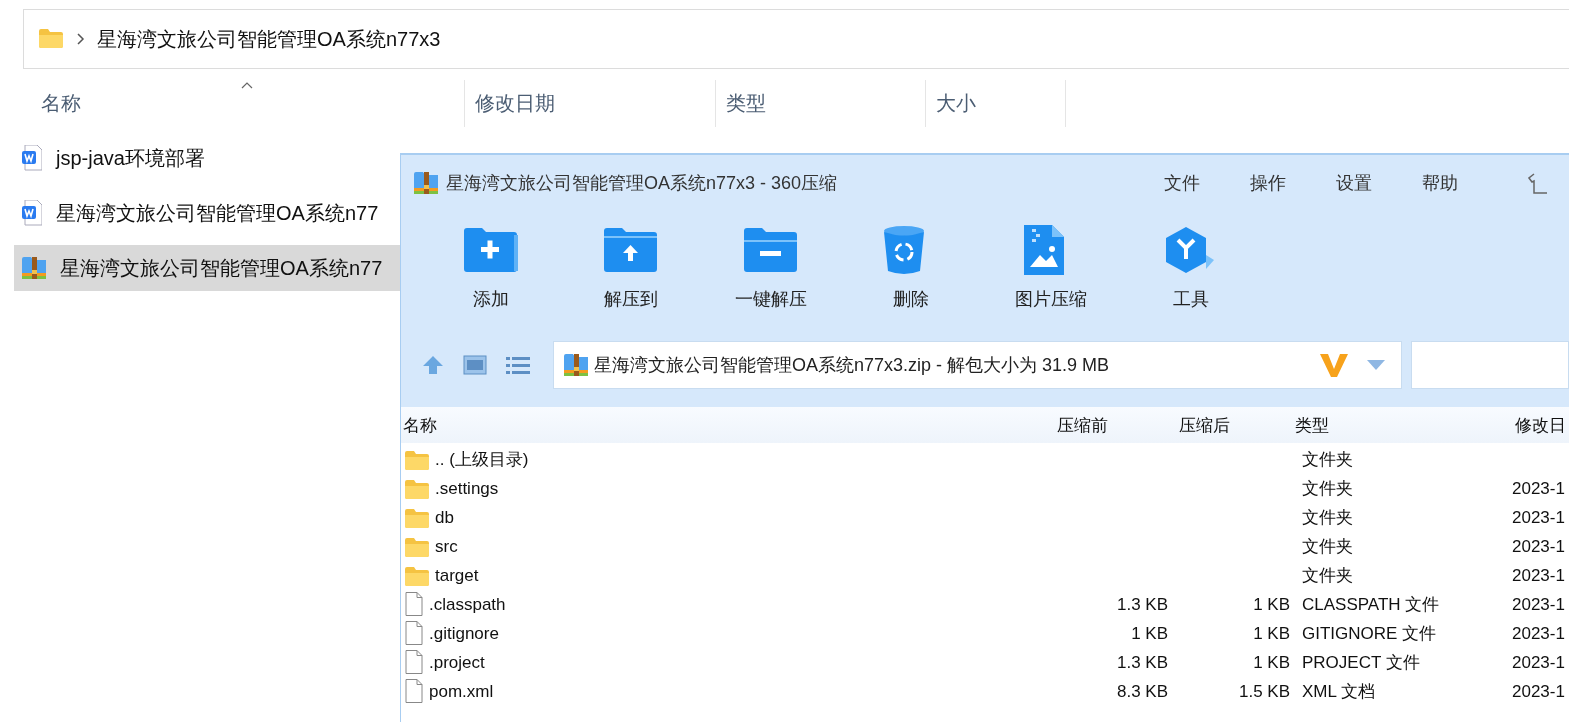 This screenshot has width=1569, height=722. What do you see at coordinates (1361, 662) in the screenshot?
I see `table-cell: PROJECT 文件` at bounding box center [1361, 662].